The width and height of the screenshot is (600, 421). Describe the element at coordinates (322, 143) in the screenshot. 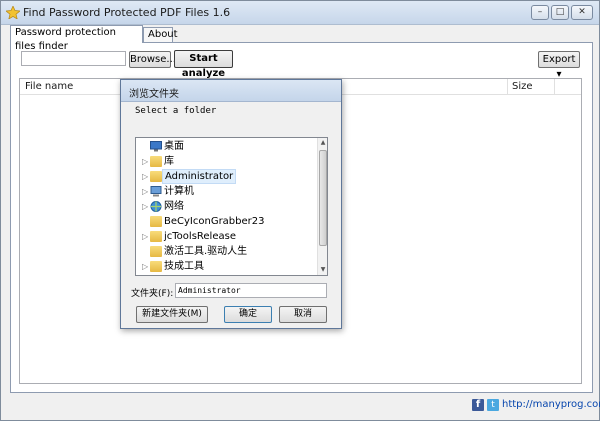

I see `scroll-up-icon: ▲` at that location.